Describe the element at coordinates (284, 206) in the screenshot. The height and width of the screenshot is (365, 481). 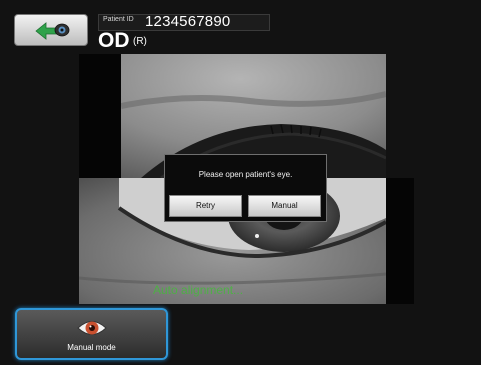
I see `manual-button: Manual` at that location.